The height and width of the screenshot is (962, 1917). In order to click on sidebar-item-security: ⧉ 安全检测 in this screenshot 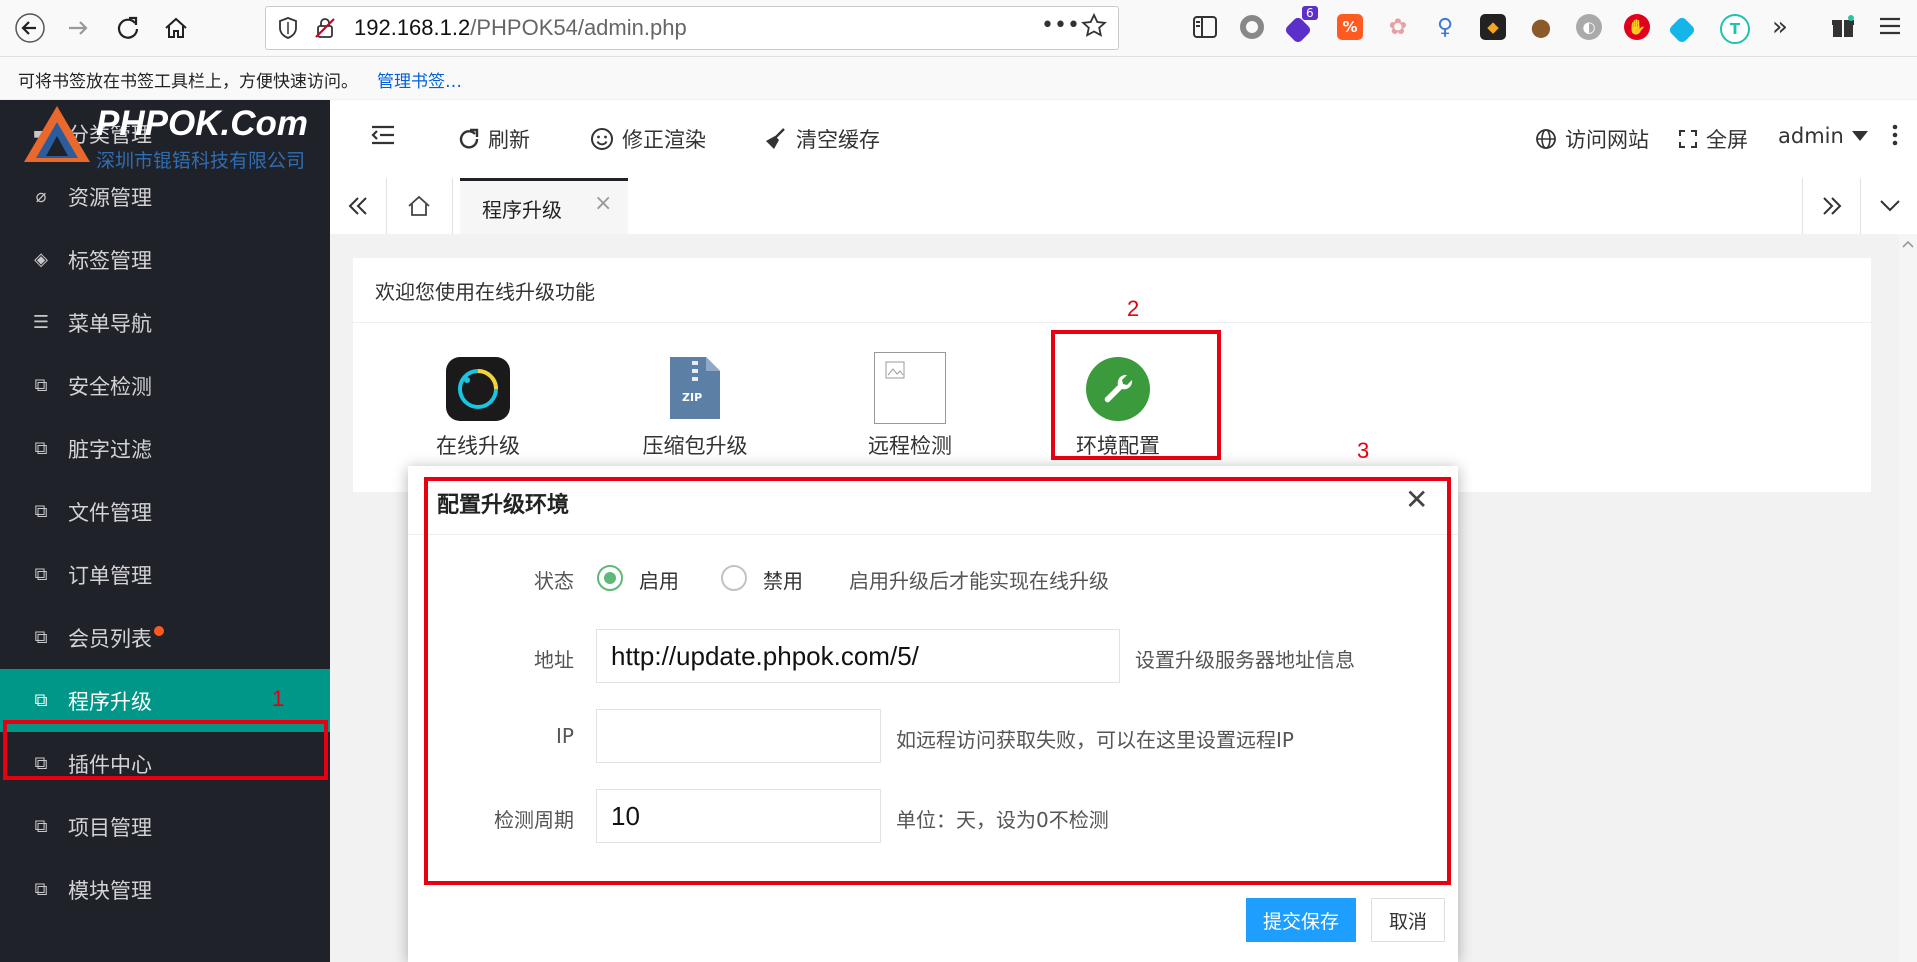, I will do `click(165, 385)`.